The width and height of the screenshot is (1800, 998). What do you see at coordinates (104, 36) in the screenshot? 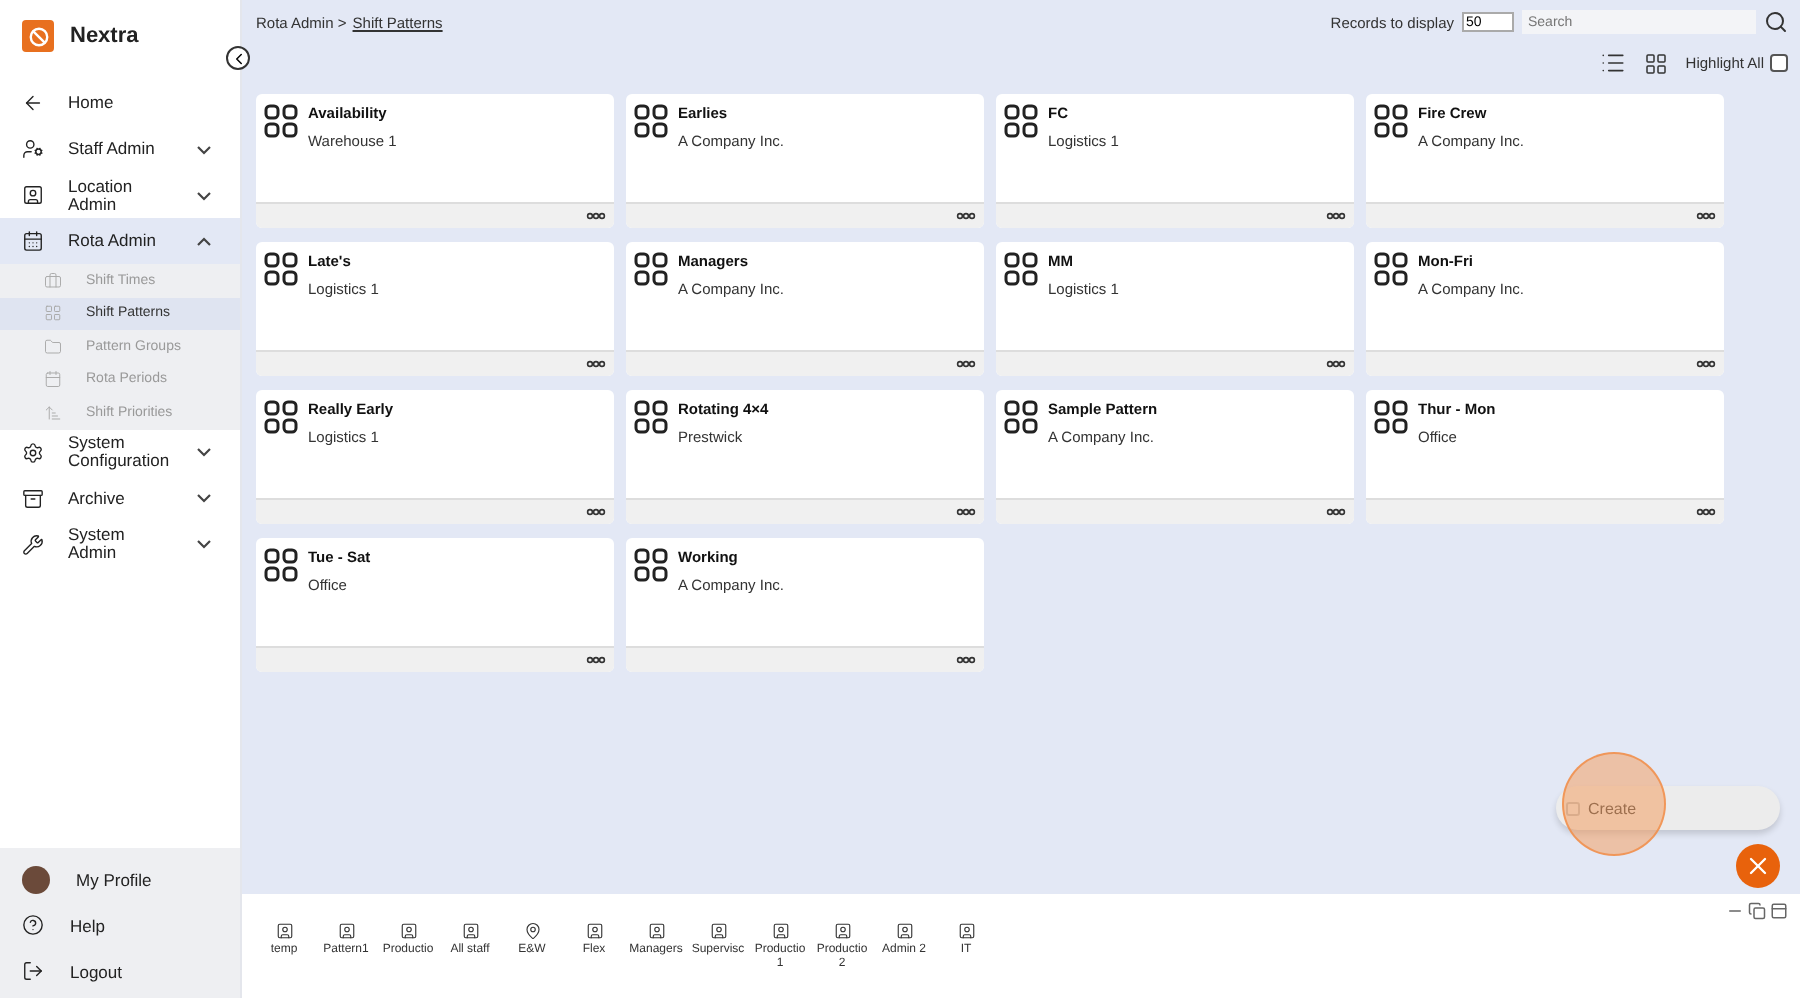
I see `app-name: Nextra` at bounding box center [104, 36].